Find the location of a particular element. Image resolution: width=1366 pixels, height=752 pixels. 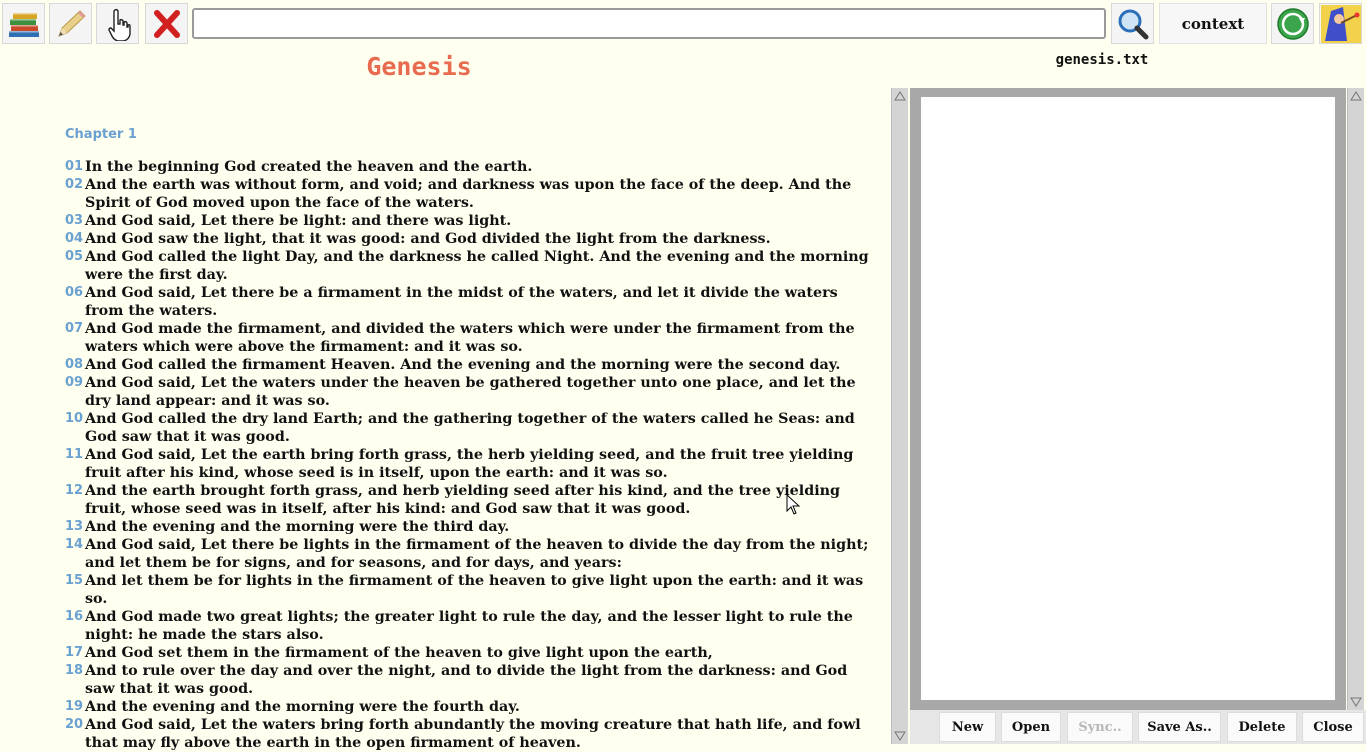

pencil-icon is located at coordinates (71, 23).